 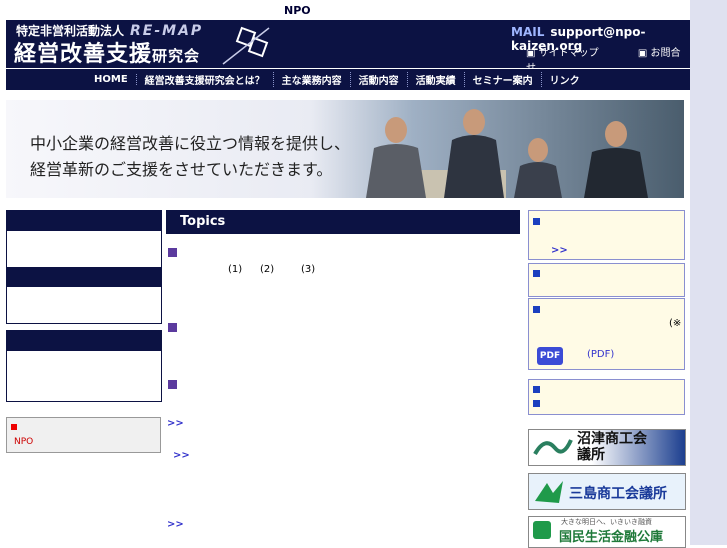 I want to click on pdf-icon: PDF, so click(x=550, y=356).